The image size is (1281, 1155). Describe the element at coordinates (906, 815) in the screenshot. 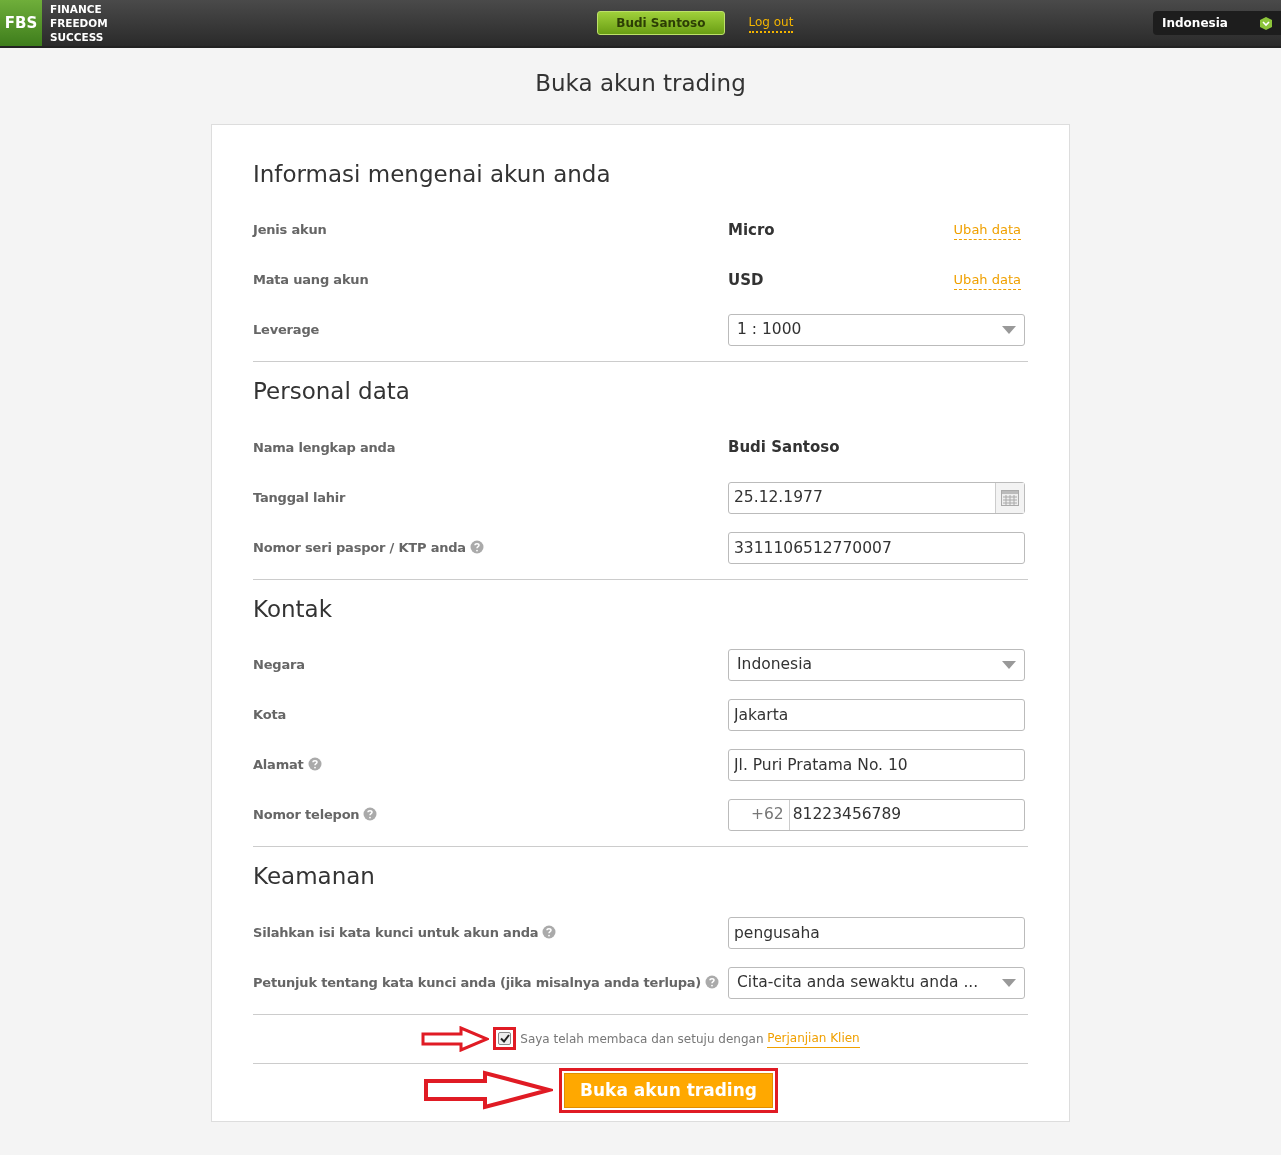

I see `phone-input: 81223456789` at that location.